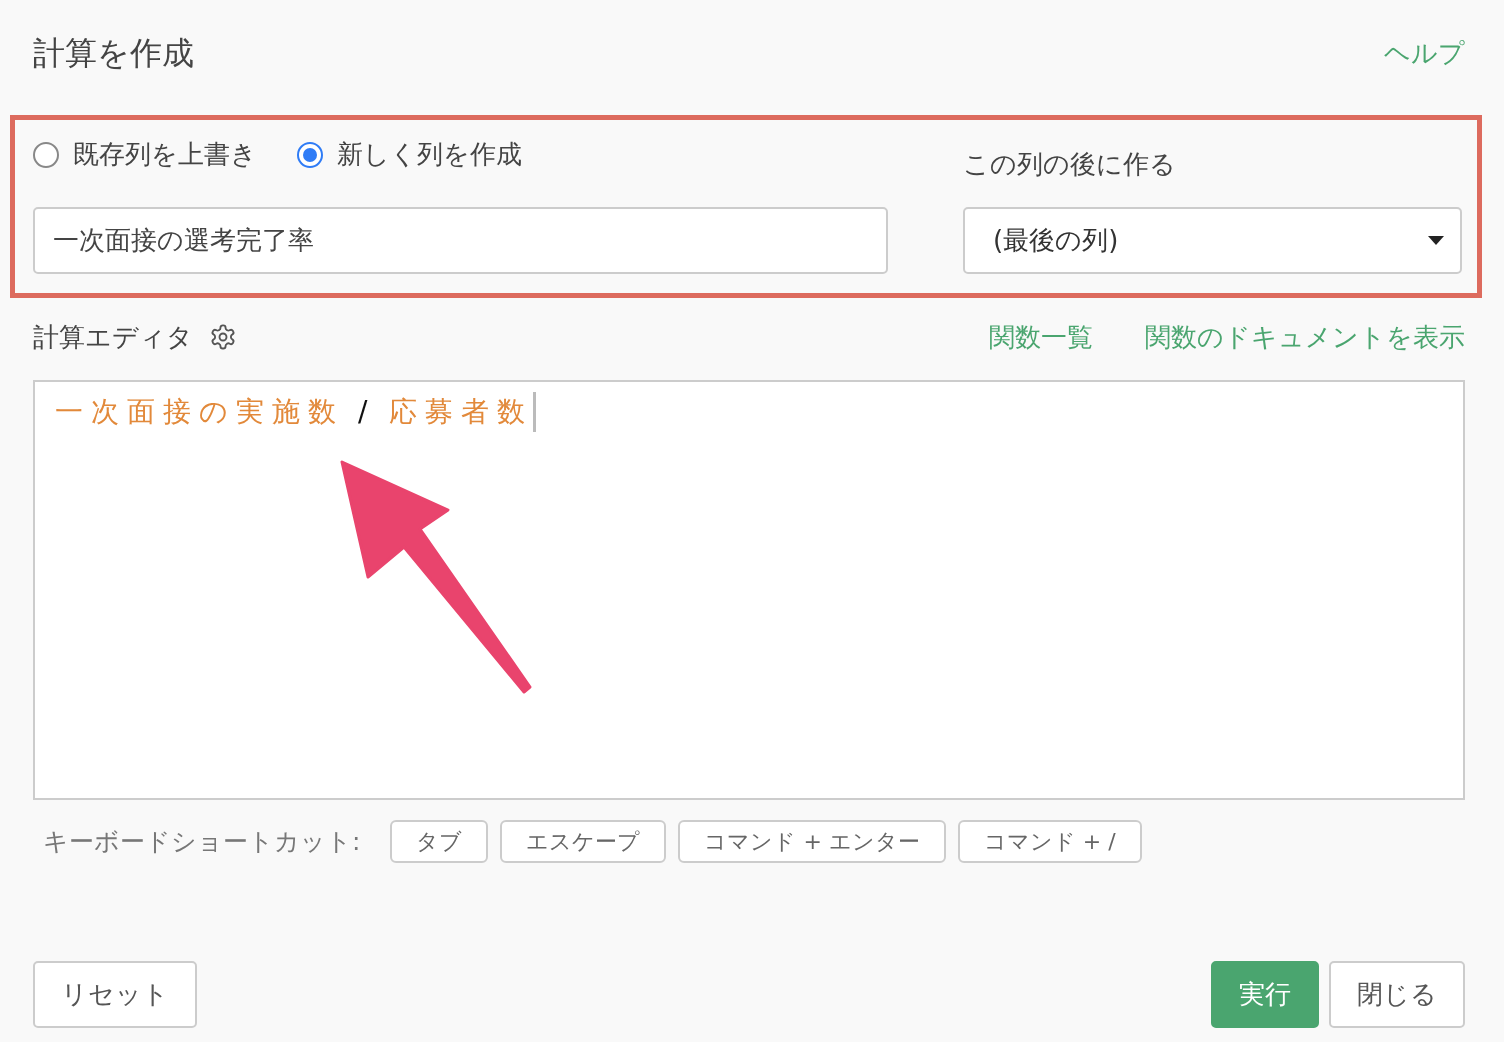  Describe the element at coordinates (223, 337) in the screenshot. I see `settings-icon` at that location.